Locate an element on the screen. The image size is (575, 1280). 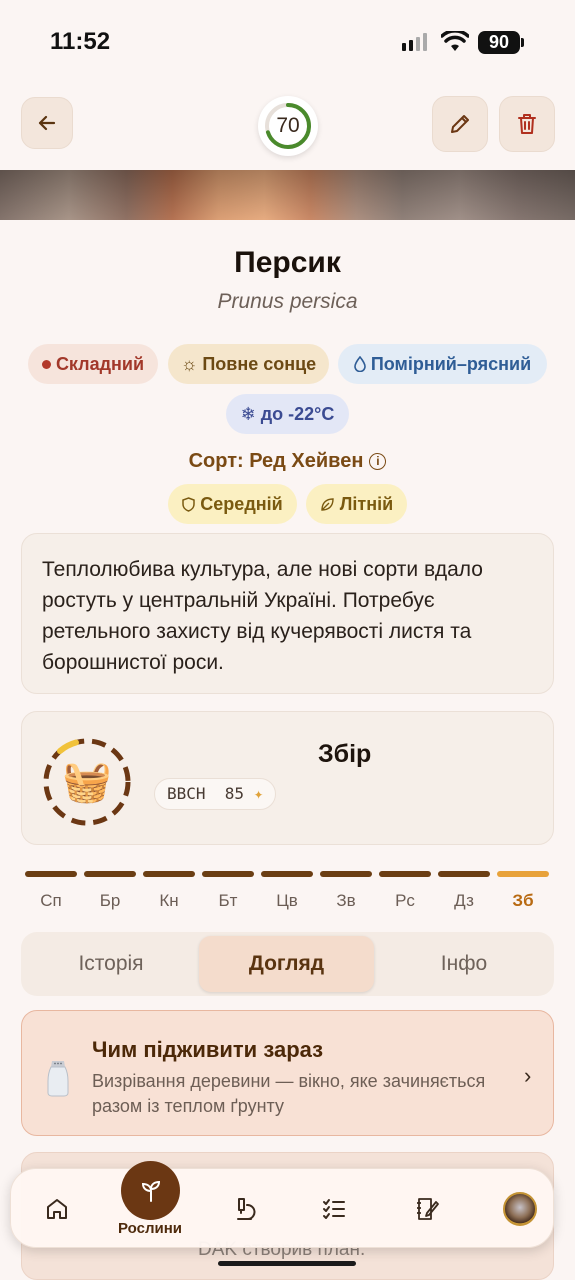
plant-name: Персик is located at coordinates (287, 262).